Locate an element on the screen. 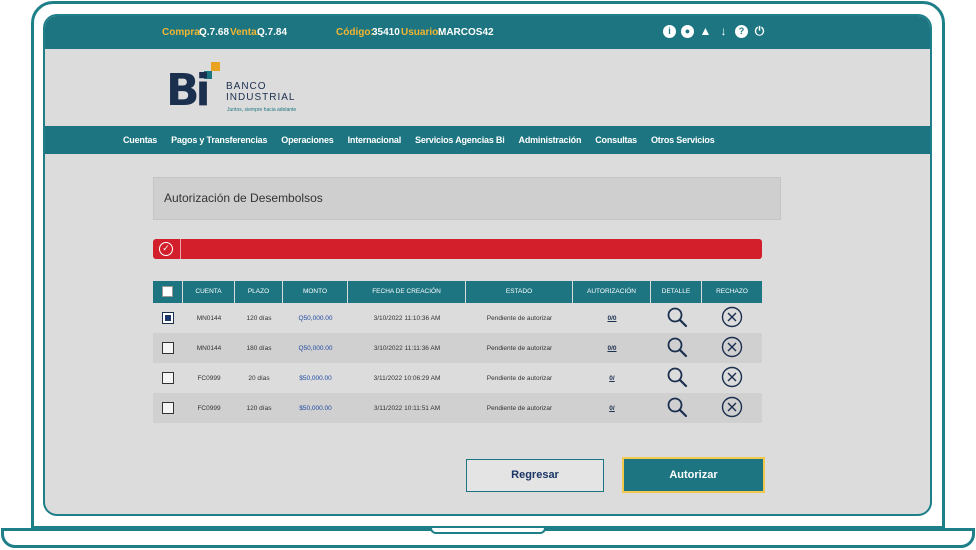 This screenshot has height=550, width=976. cell-plazo: 20 días is located at coordinates (259, 378).